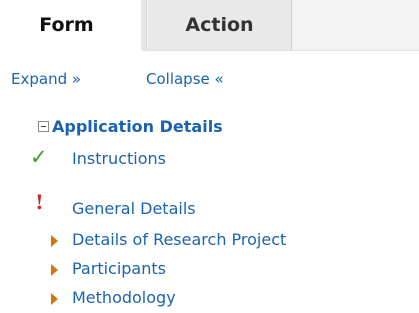  What do you see at coordinates (209, 206) in the screenshot?
I see `tree-item-general-details: ! General Details` at bounding box center [209, 206].